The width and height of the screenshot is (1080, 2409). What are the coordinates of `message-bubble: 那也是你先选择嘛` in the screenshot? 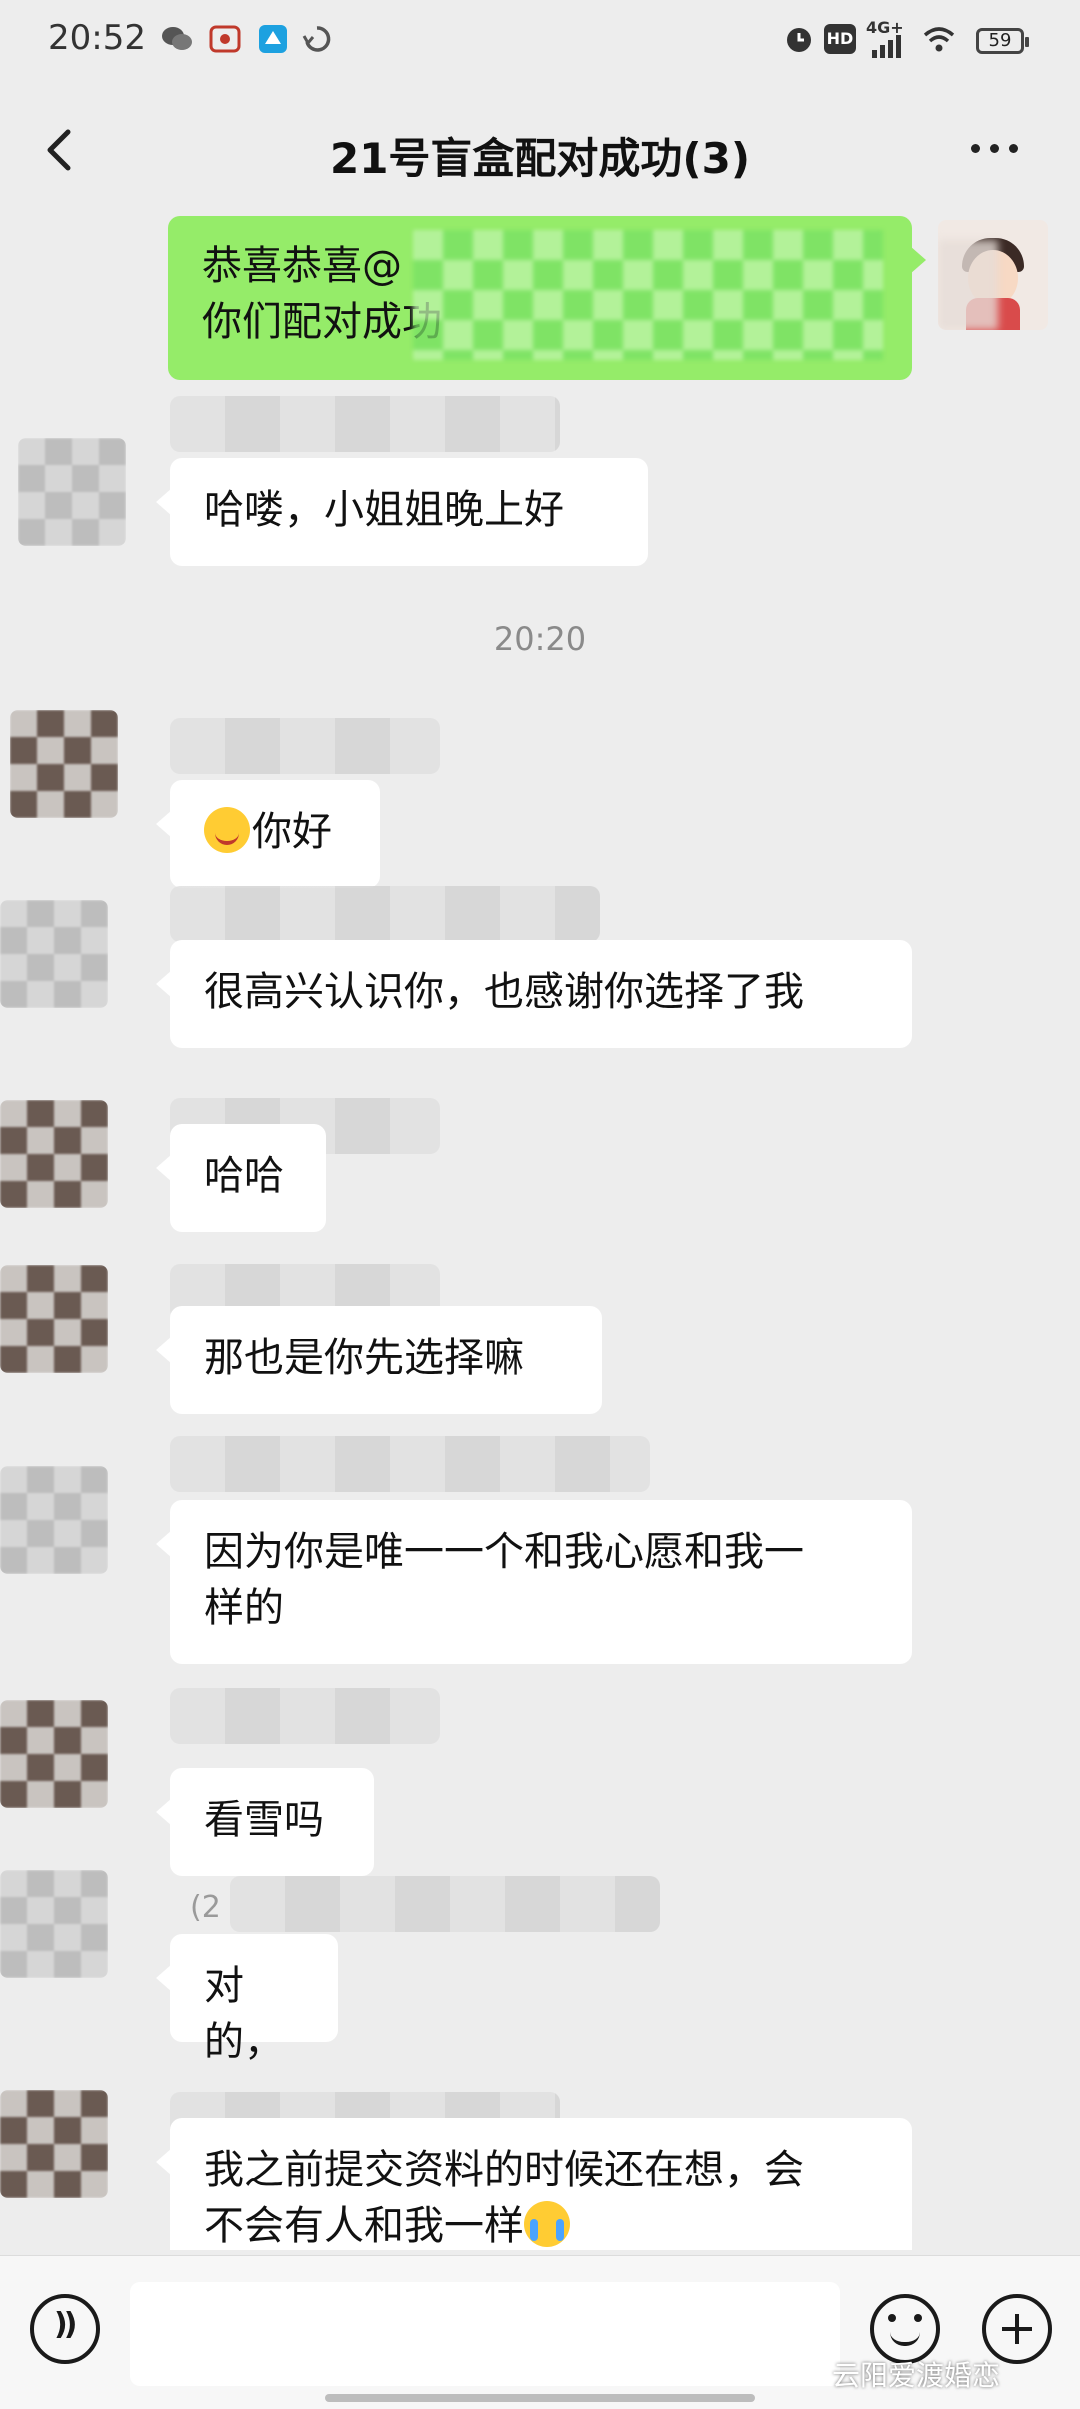 It's located at (379, 1360).